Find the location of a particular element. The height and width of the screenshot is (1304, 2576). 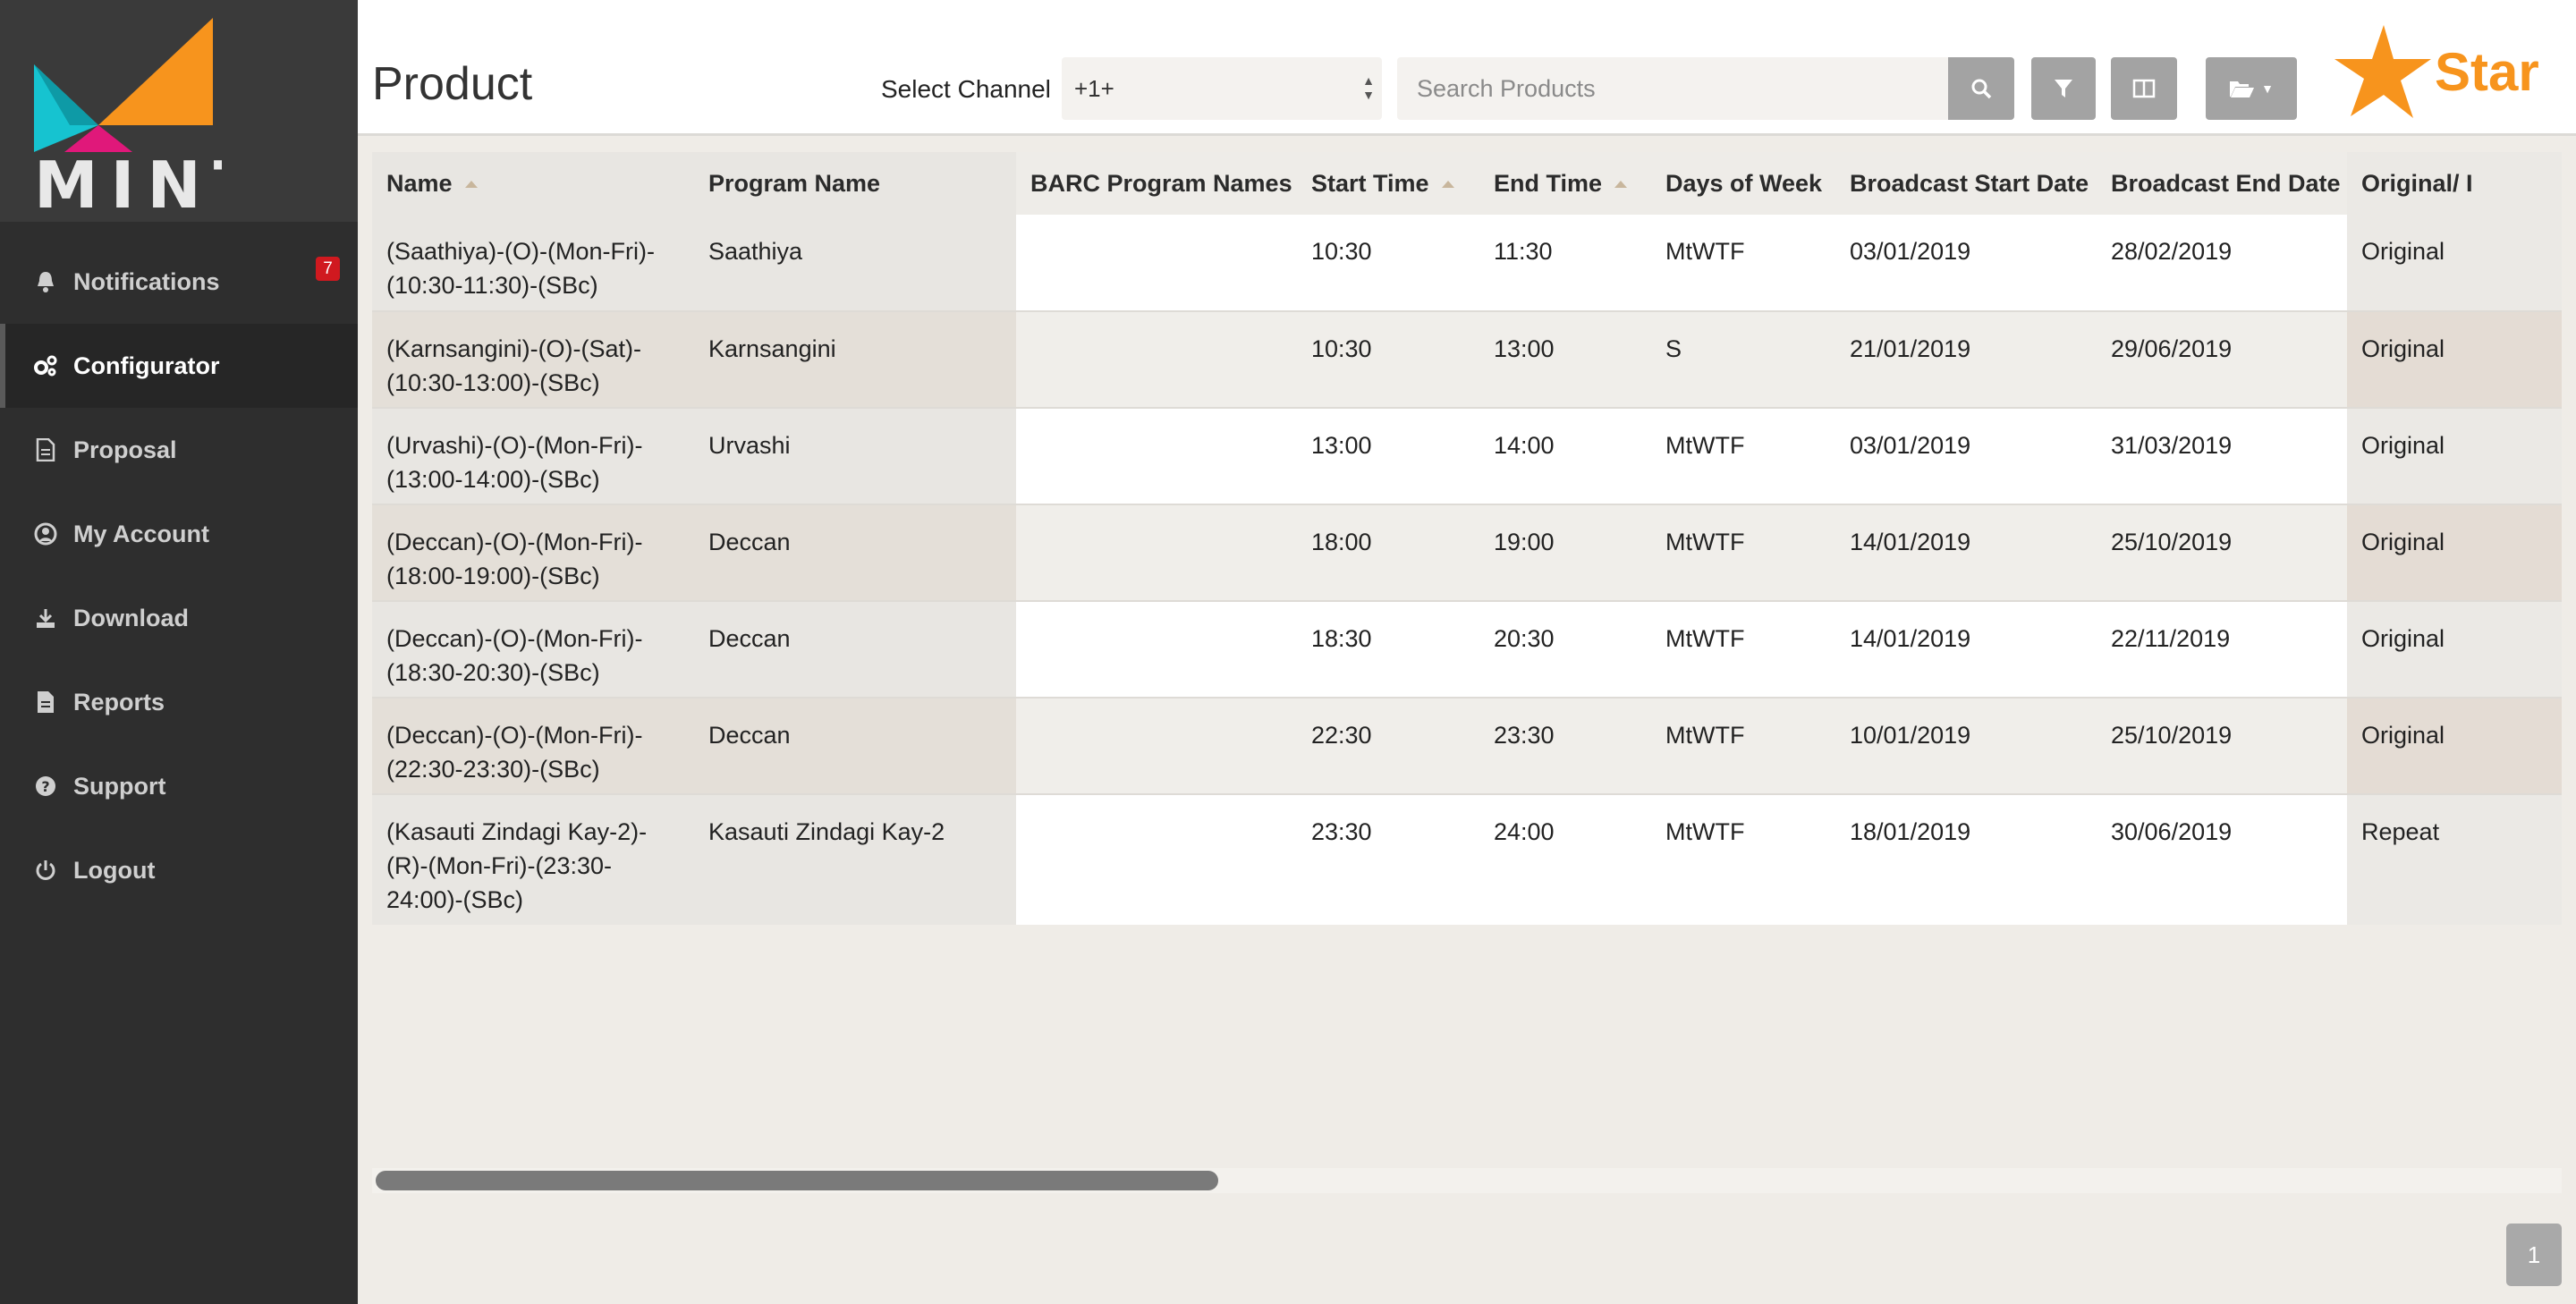

table-cell: 14/01/2019 is located at coordinates (1966, 552).